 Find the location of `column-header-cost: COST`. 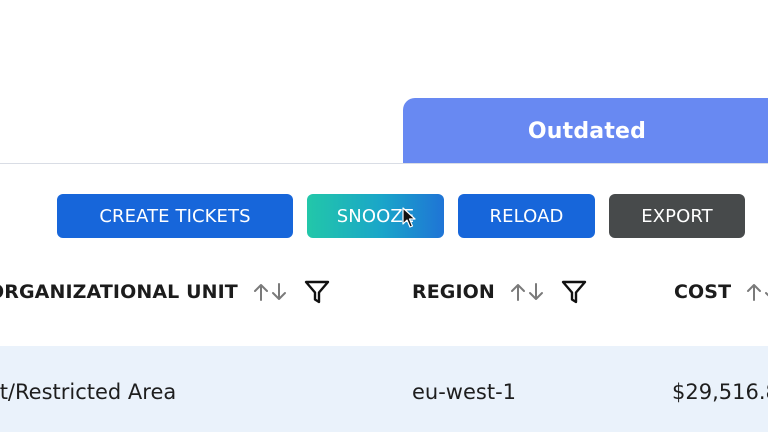

column-header-cost: COST is located at coordinates (721, 292).